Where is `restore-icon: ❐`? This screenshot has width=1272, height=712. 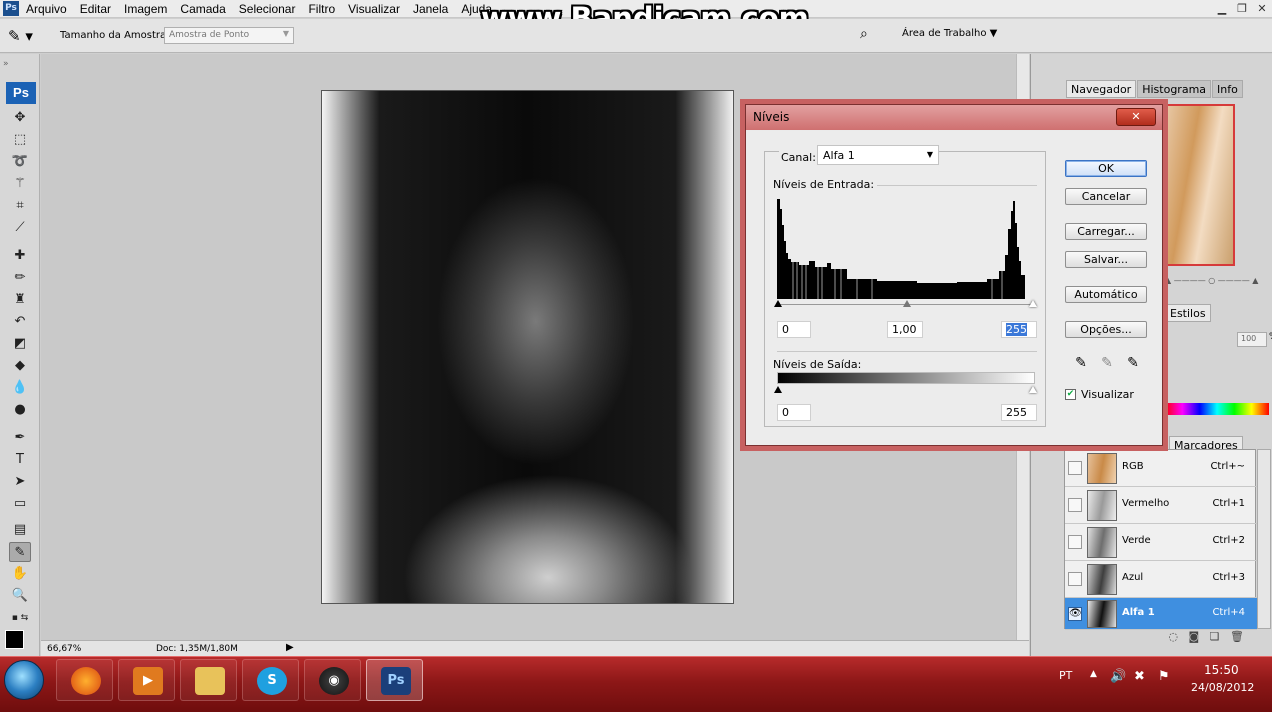
restore-icon: ❐ is located at coordinates (1242, 8).